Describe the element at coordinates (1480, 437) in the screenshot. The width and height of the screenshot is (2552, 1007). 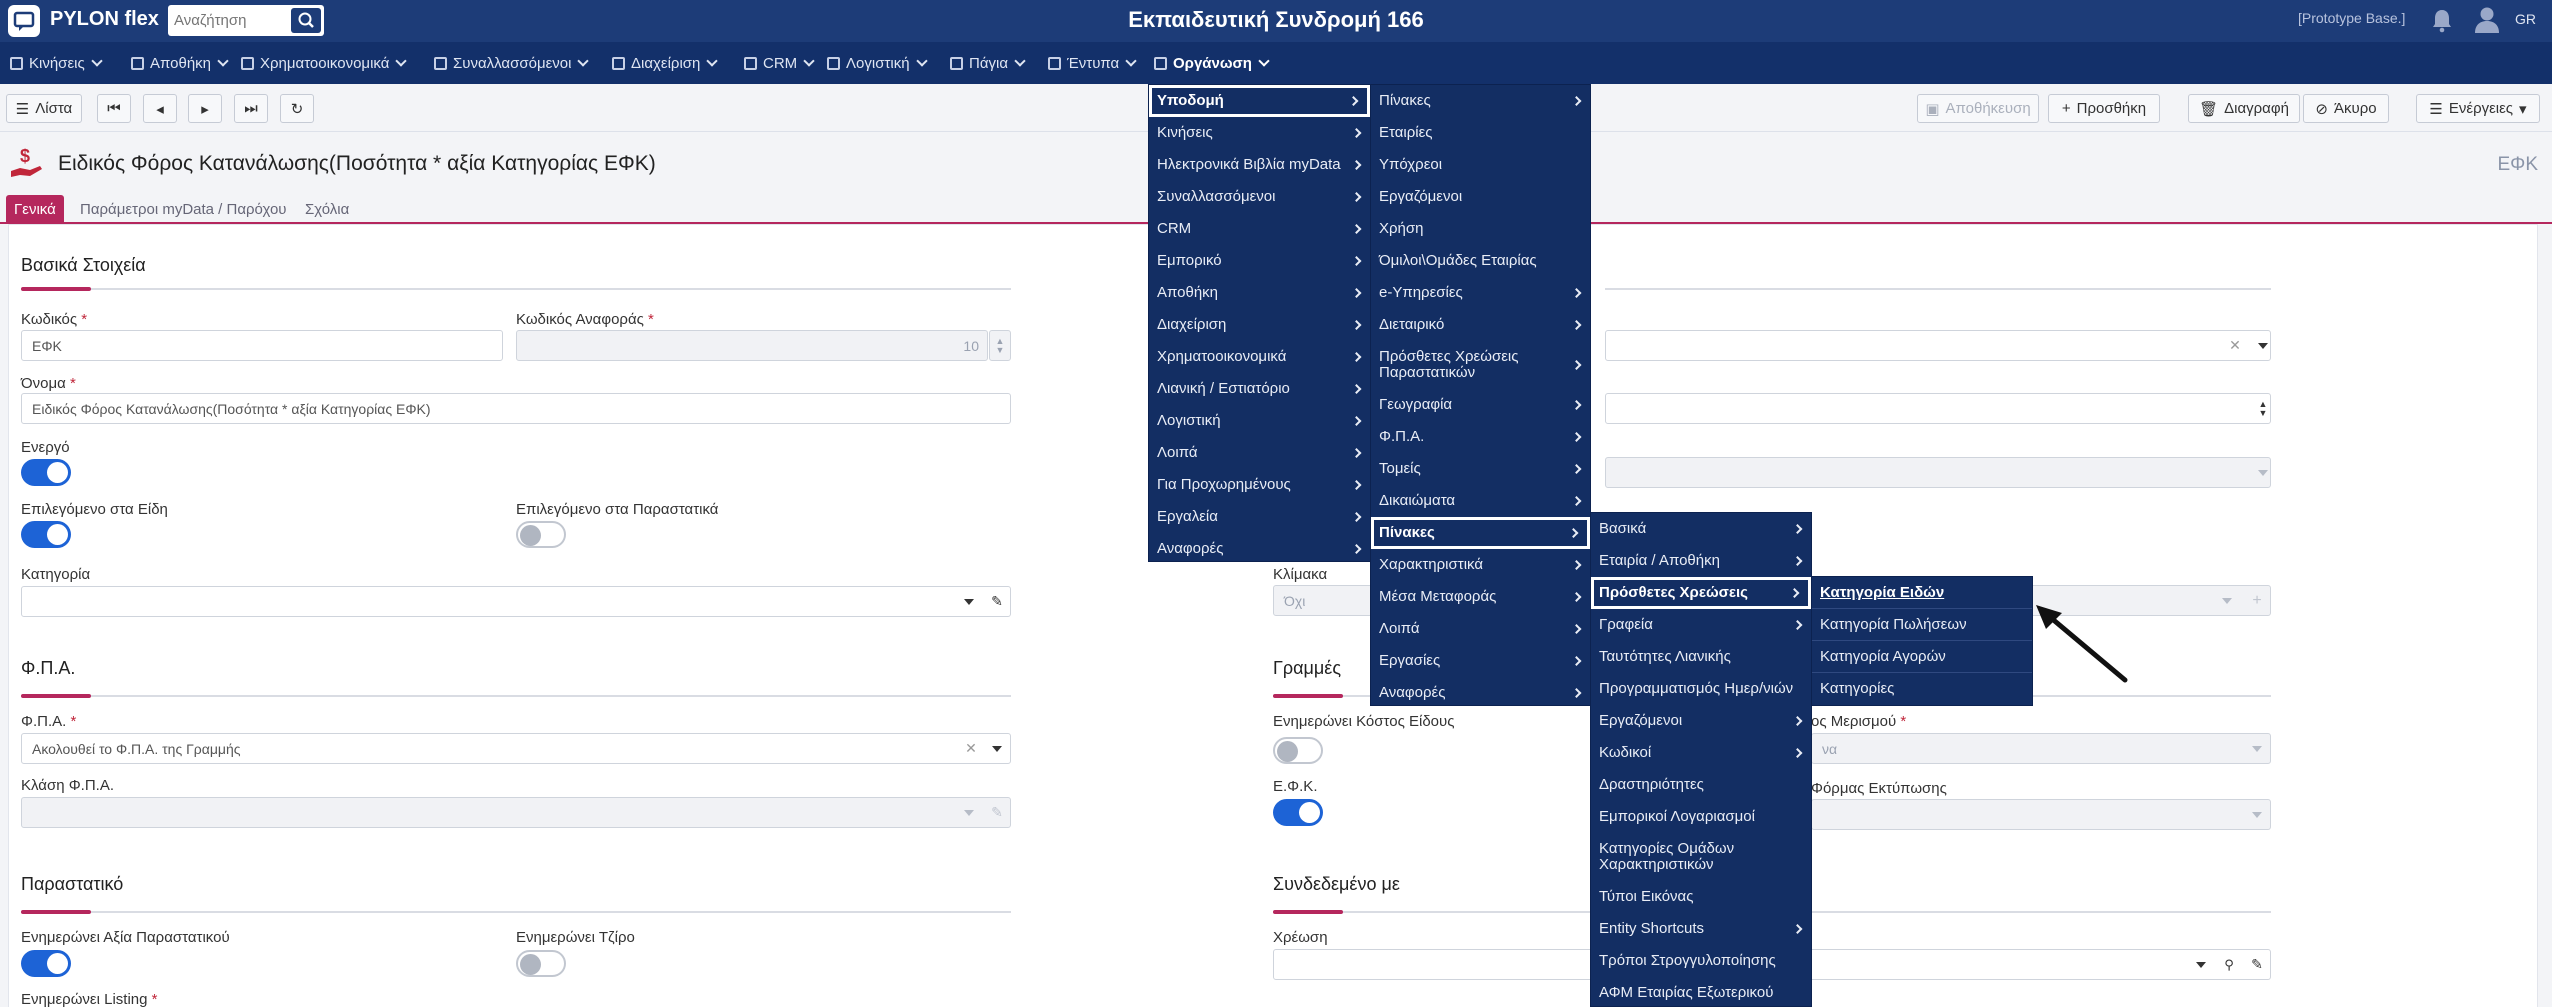
I see `menu2-item-fpa: Φ.Π.Α.` at that location.